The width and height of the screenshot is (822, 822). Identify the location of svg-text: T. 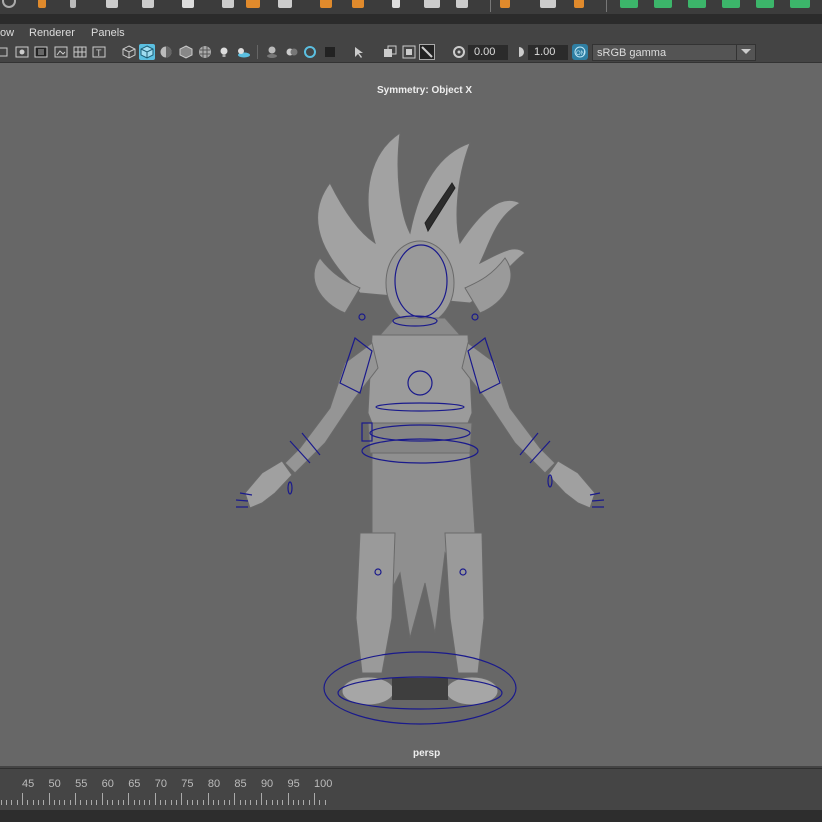
(99, 53).